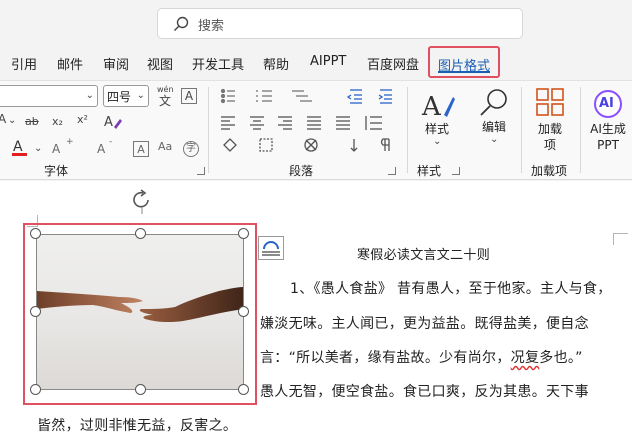  Describe the element at coordinates (424, 392) in the screenshot. I see `document-line: 愚人无智，便空食盐。食已口爽，反为其患。天下事` at that location.